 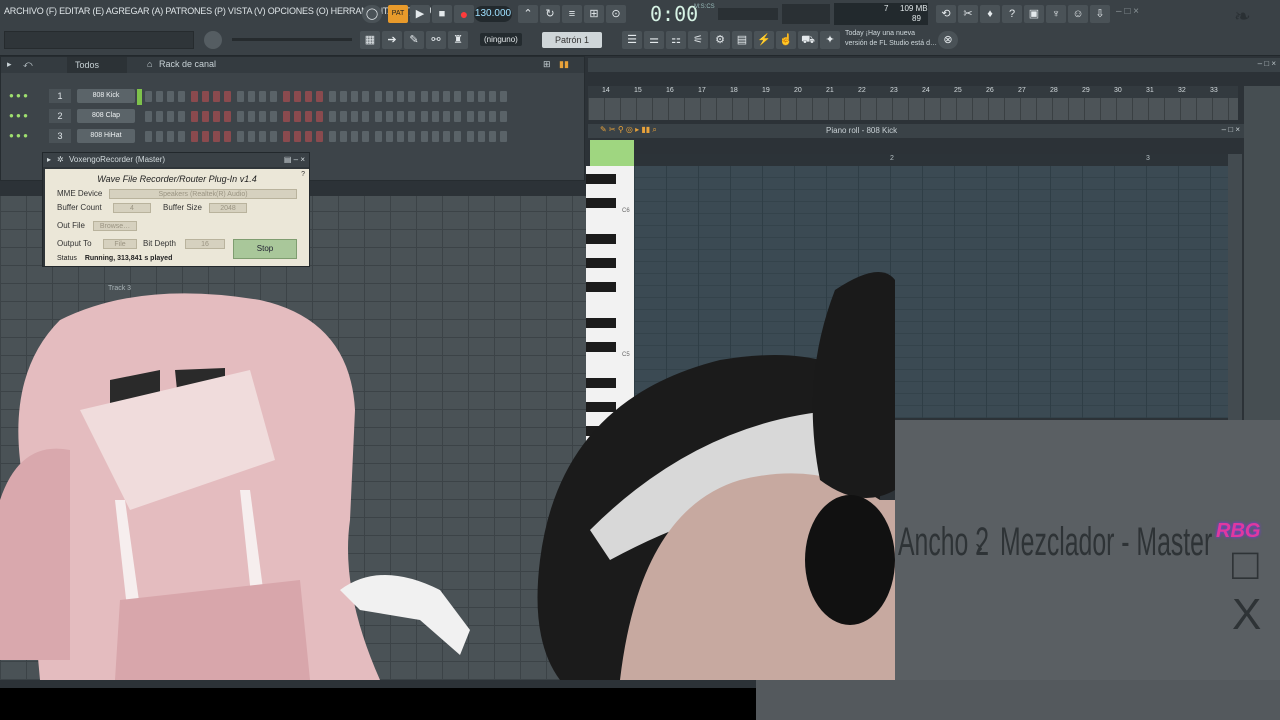 What do you see at coordinates (913, 109) in the screenshot?
I see `playlist-track-strip` at bounding box center [913, 109].